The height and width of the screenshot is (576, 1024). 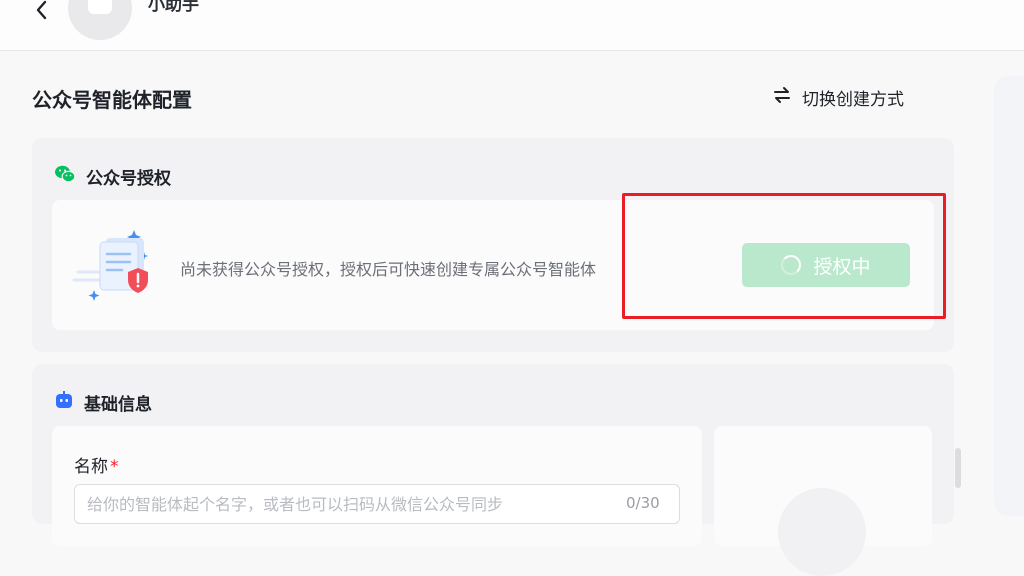 I want to click on robot-icon, so click(x=64, y=402).